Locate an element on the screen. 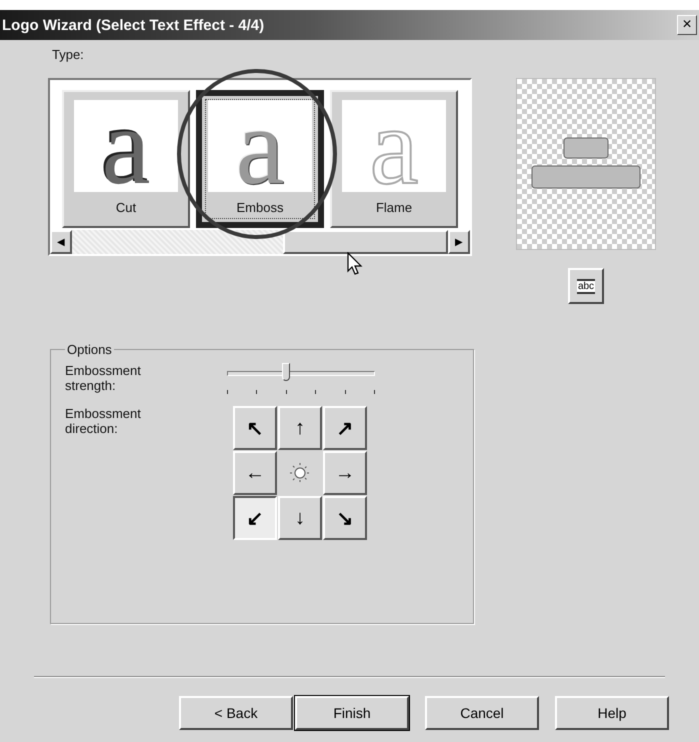 The width and height of the screenshot is (699, 742). direction-button: ↑ is located at coordinates (300, 428).